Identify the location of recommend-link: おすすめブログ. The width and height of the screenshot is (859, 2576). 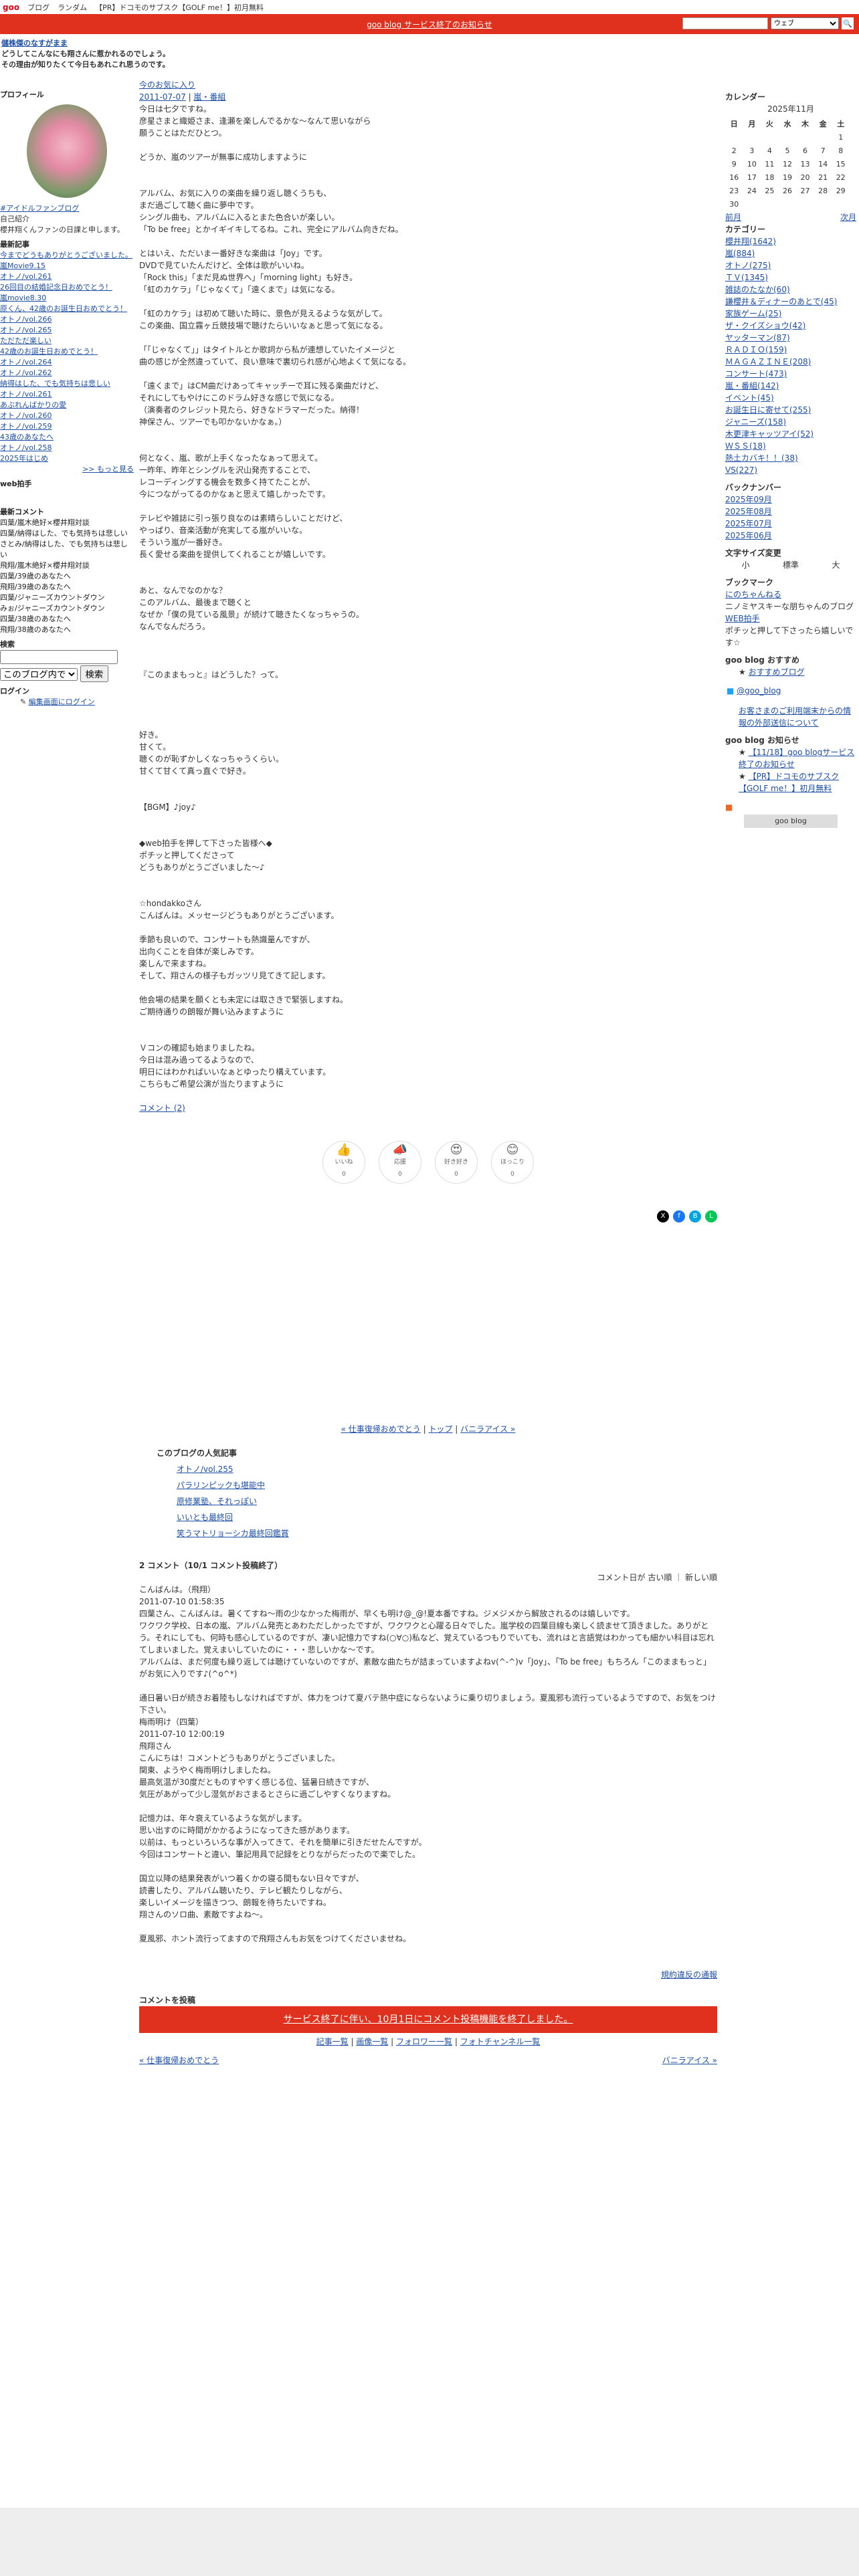
(777, 672).